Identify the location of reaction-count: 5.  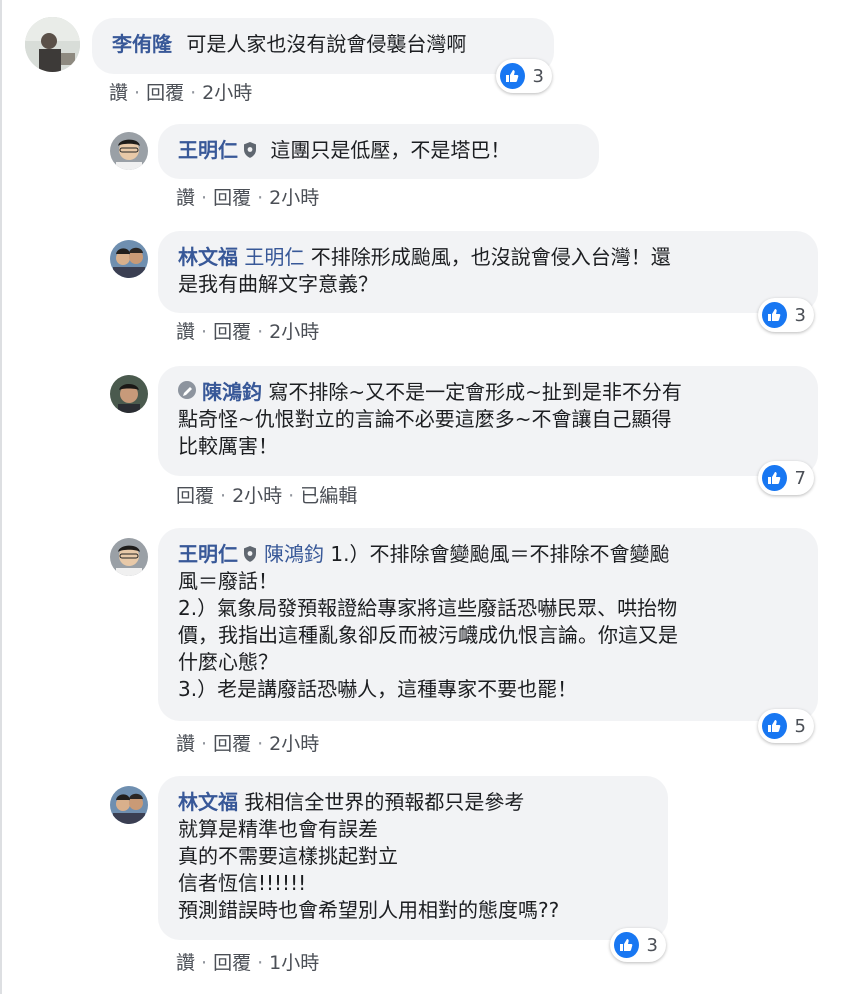
(786, 726).